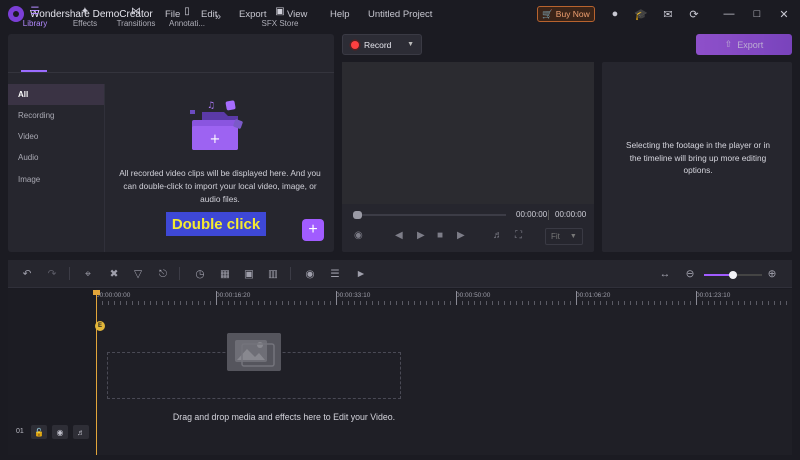  I want to click on progress-handle, so click(357, 215).